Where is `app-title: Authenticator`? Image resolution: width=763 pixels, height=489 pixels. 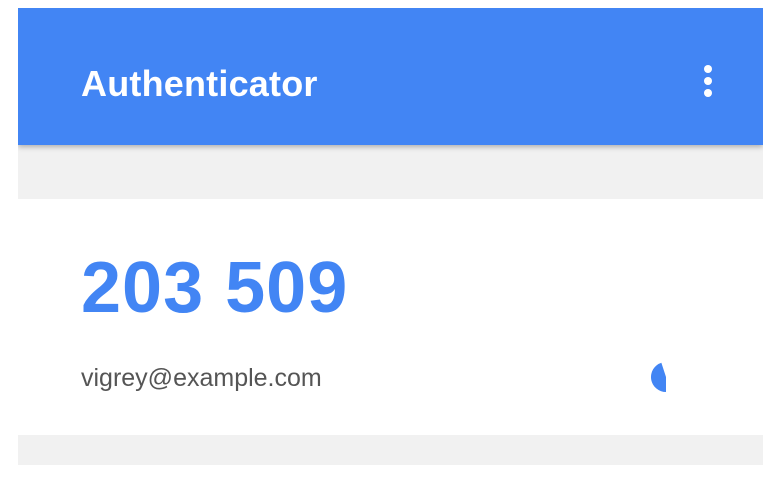 app-title: Authenticator is located at coordinates (199, 83).